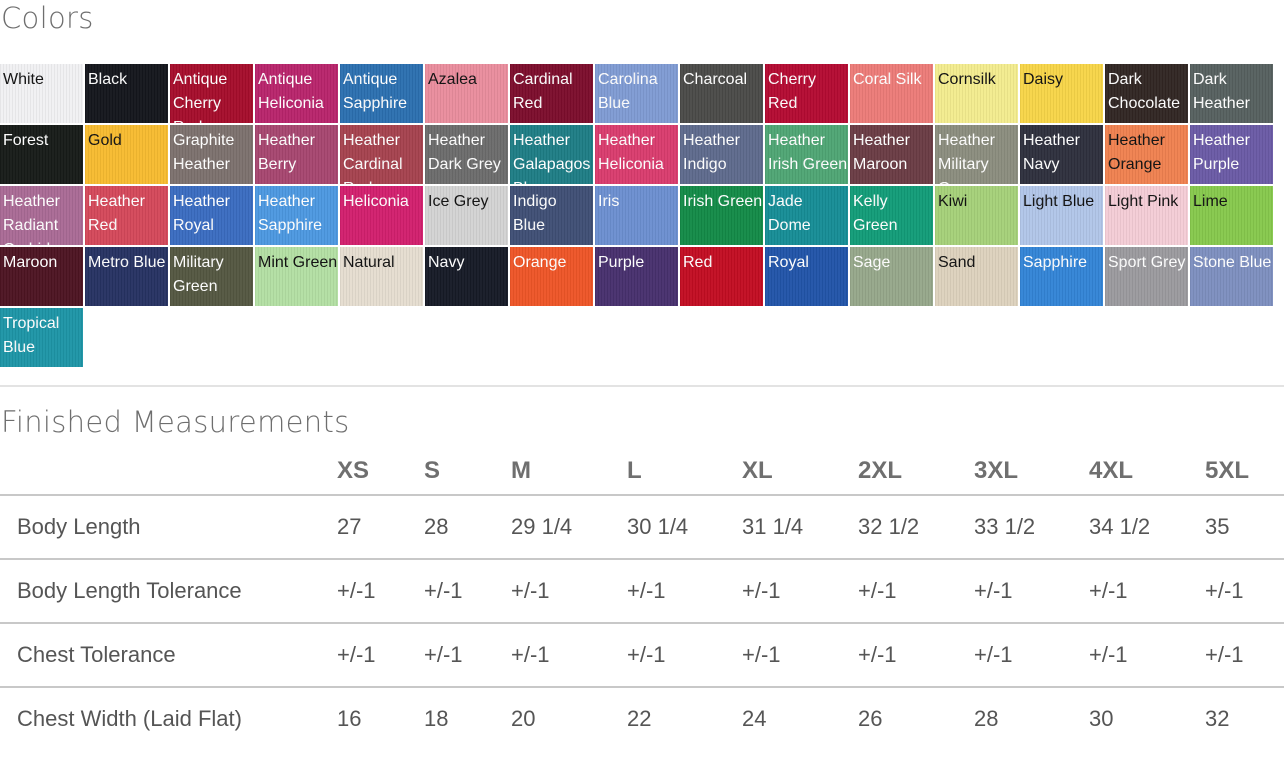 This screenshot has width=1284, height=761. What do you see at coordinates (41, 276) in the screenshot?
I see `color-swatch-maroon: Maroon` at bounding box center [41, 276].